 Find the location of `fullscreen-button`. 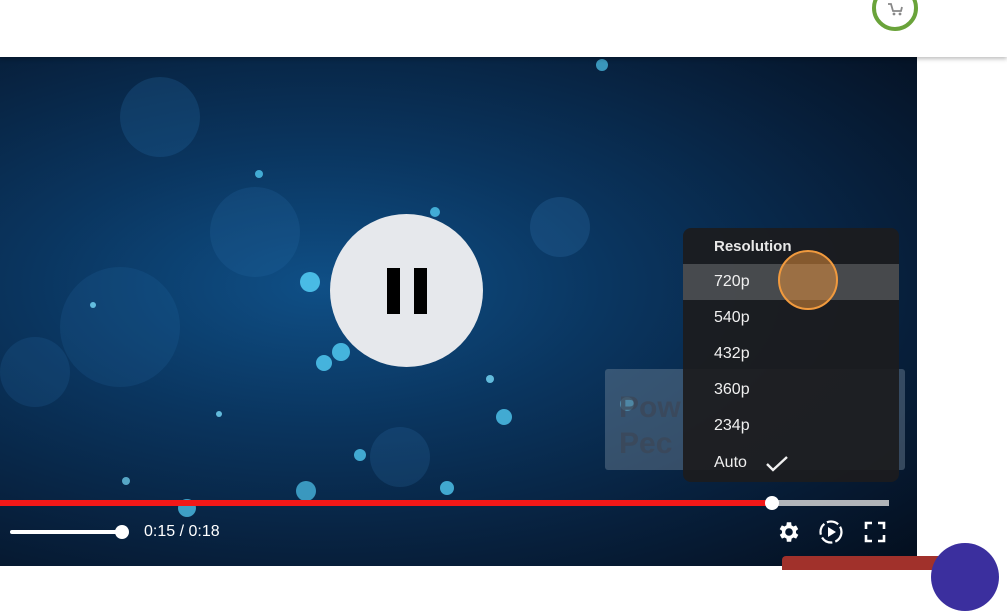

fullscreen-button is located at coordinates (875, 532).